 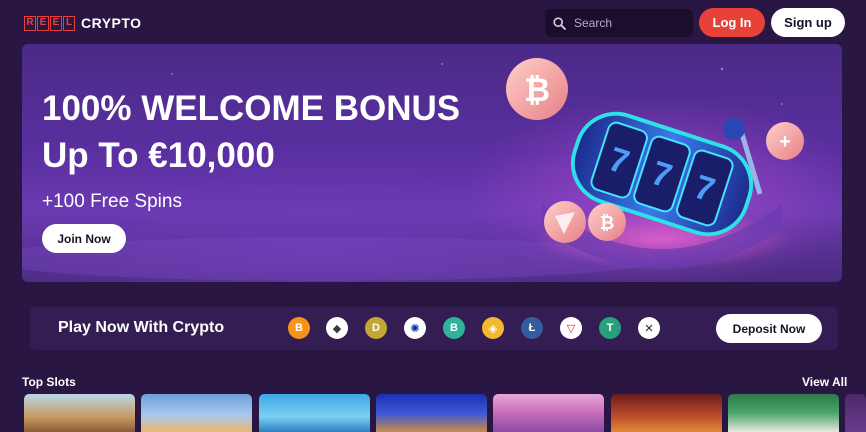 What do you see at coordinates (433, 22) in the screenshot?
I see `top-header: R E E L CRYPTO Log In Sign up` at bounding box center [433, 22].